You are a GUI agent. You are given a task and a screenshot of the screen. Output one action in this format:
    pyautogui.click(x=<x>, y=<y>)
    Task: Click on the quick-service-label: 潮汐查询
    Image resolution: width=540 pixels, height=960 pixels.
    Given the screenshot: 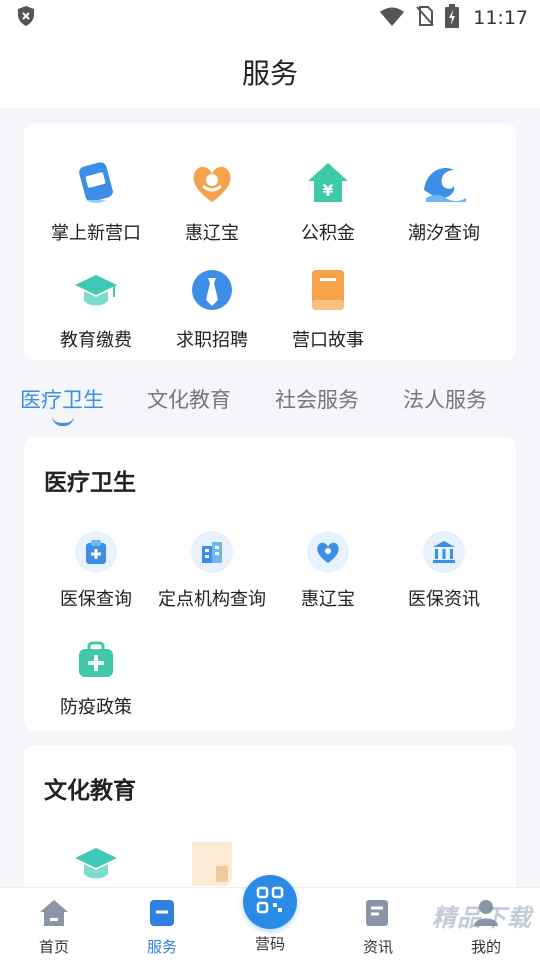 What is the action you would take?
    pyautogui.click(x=444, y=233)
    